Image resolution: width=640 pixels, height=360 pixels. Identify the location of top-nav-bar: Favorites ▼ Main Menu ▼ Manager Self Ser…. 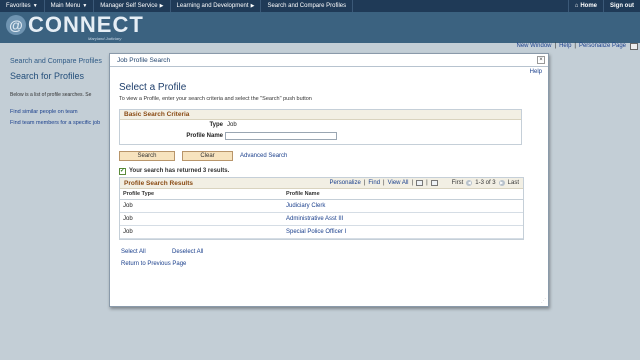
(320, 6).